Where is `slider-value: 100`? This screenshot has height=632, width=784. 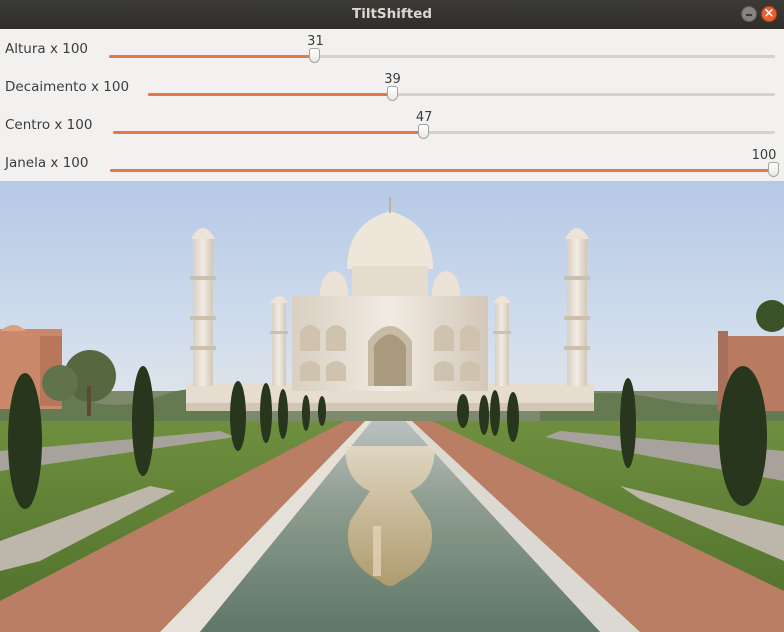 slider-value: 100 is located at coordinates (764, 155).